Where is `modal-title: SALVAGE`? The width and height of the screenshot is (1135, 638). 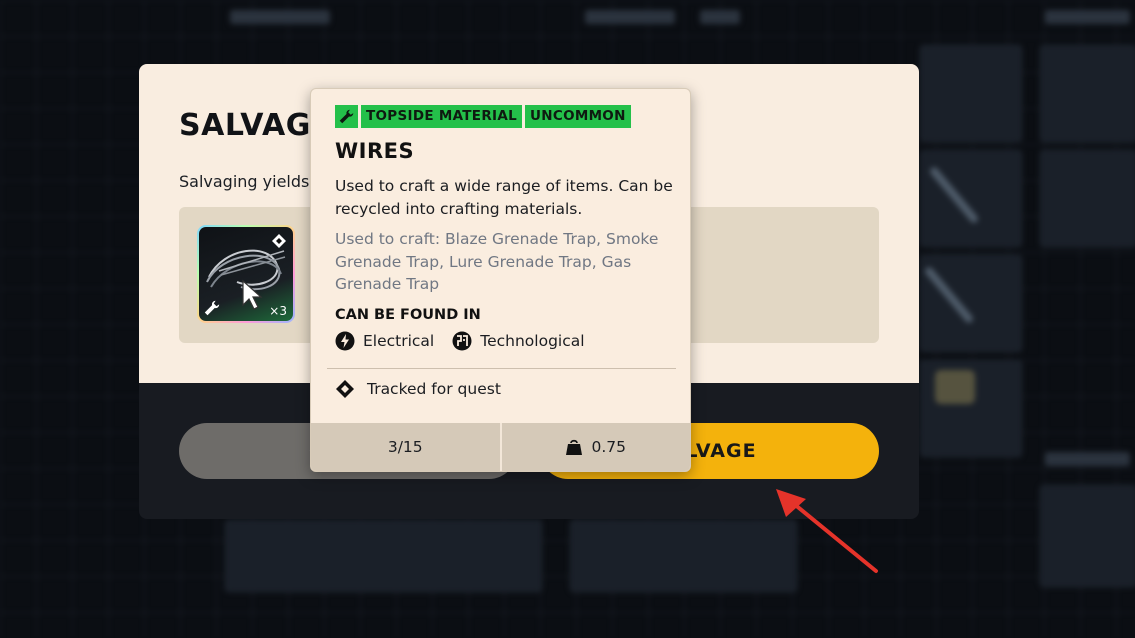
modal-title: SALVAGE is located at coordinates (255, 125).